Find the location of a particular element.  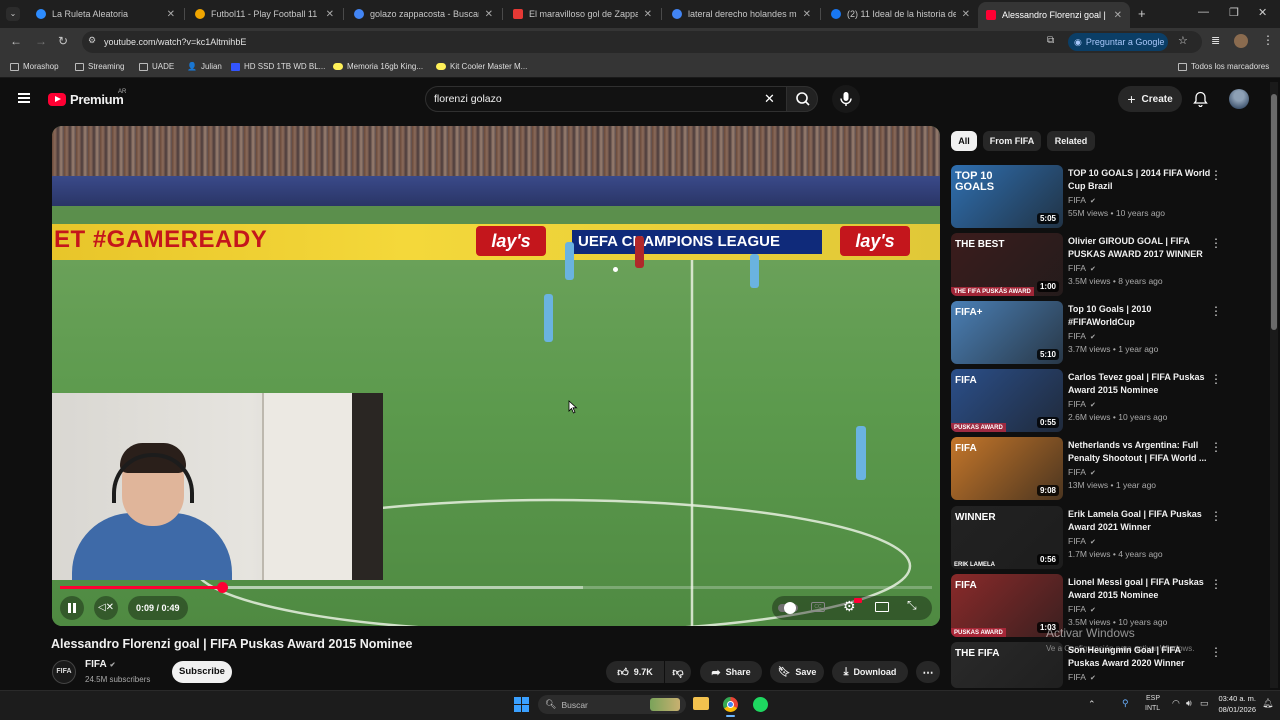

chrome-taskbar-icon is located at coordinates (730, 704).